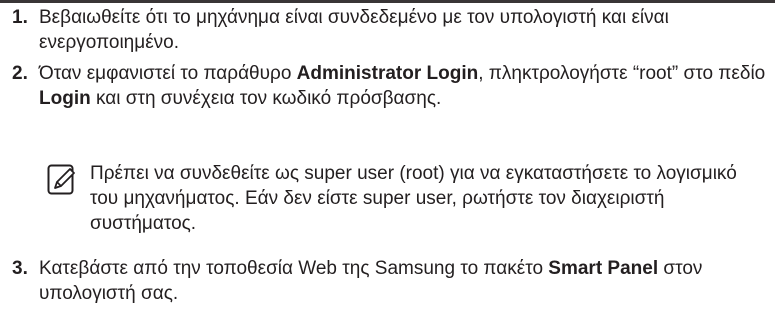 The image size is (775, 310). I want to click on smart-panel-label: Smart Panel, so click(603, 268).